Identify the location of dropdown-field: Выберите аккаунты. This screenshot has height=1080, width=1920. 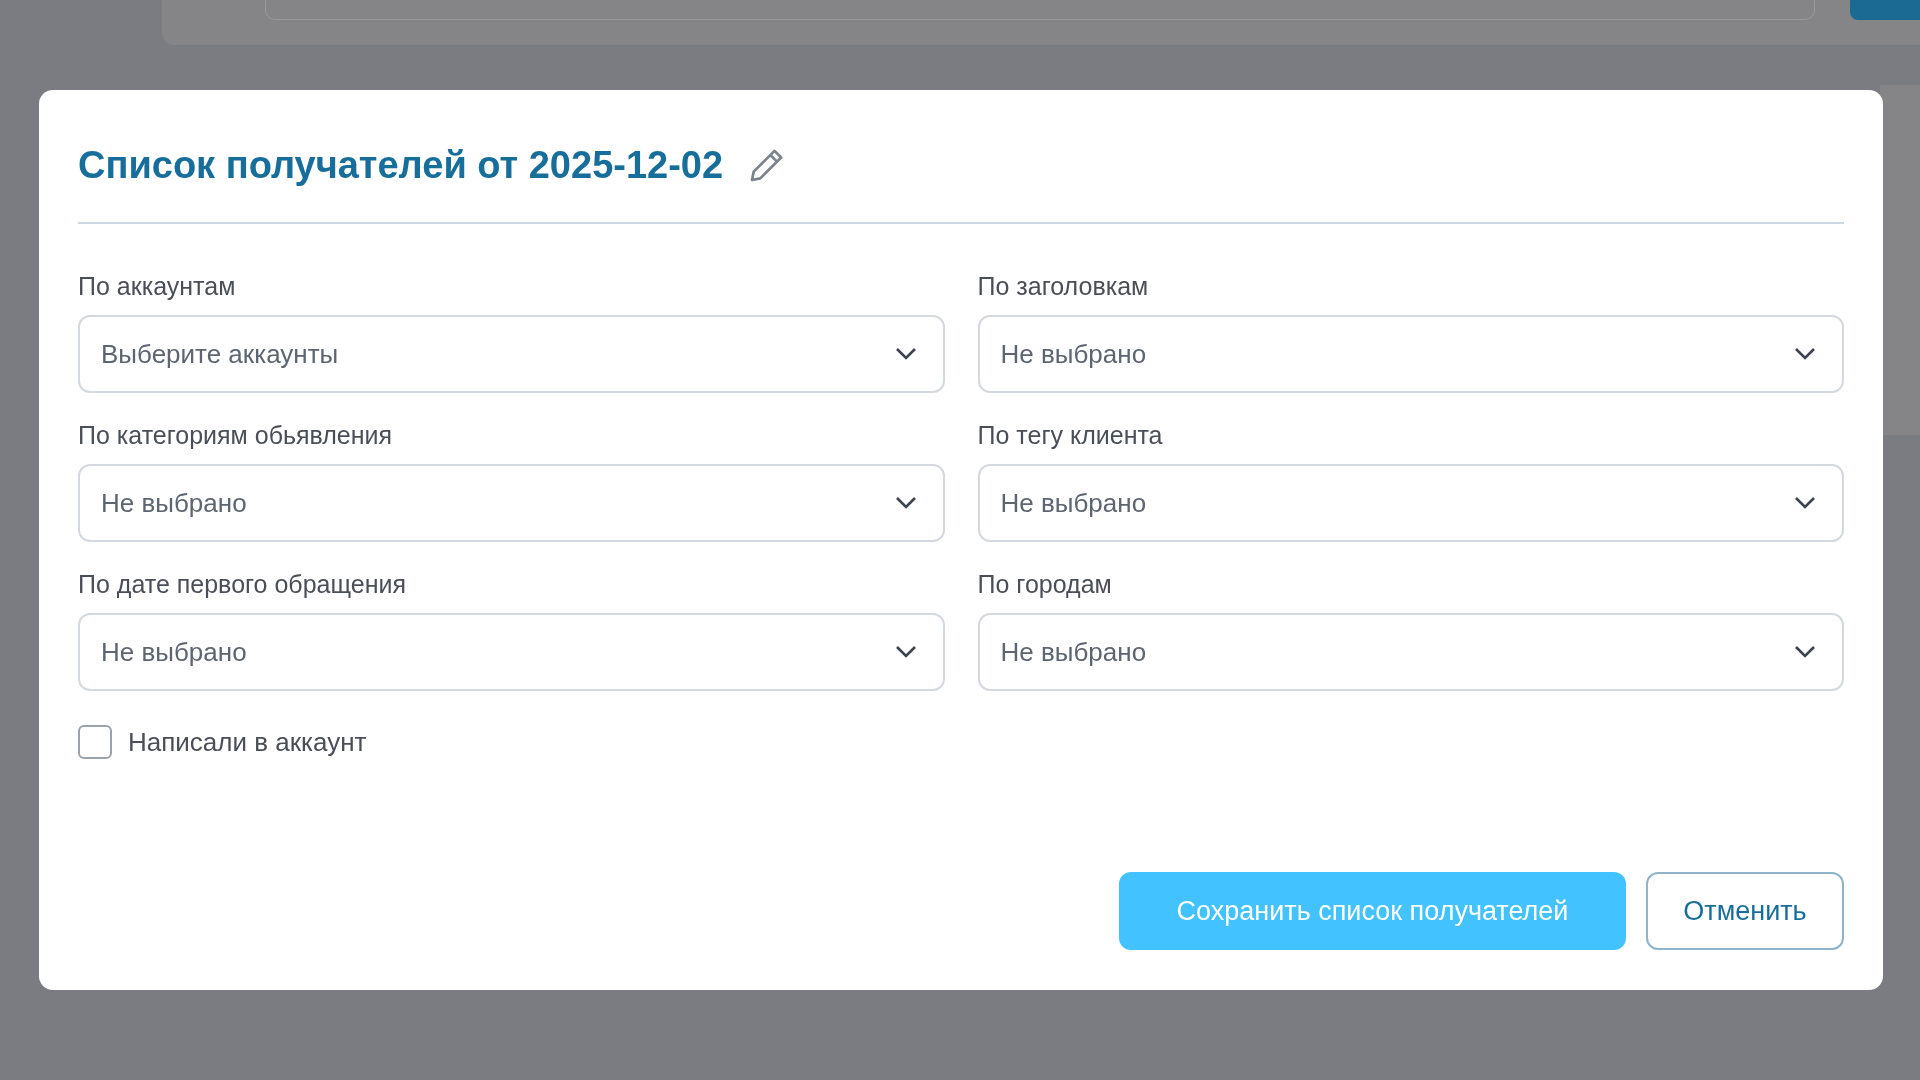
(511, 354).